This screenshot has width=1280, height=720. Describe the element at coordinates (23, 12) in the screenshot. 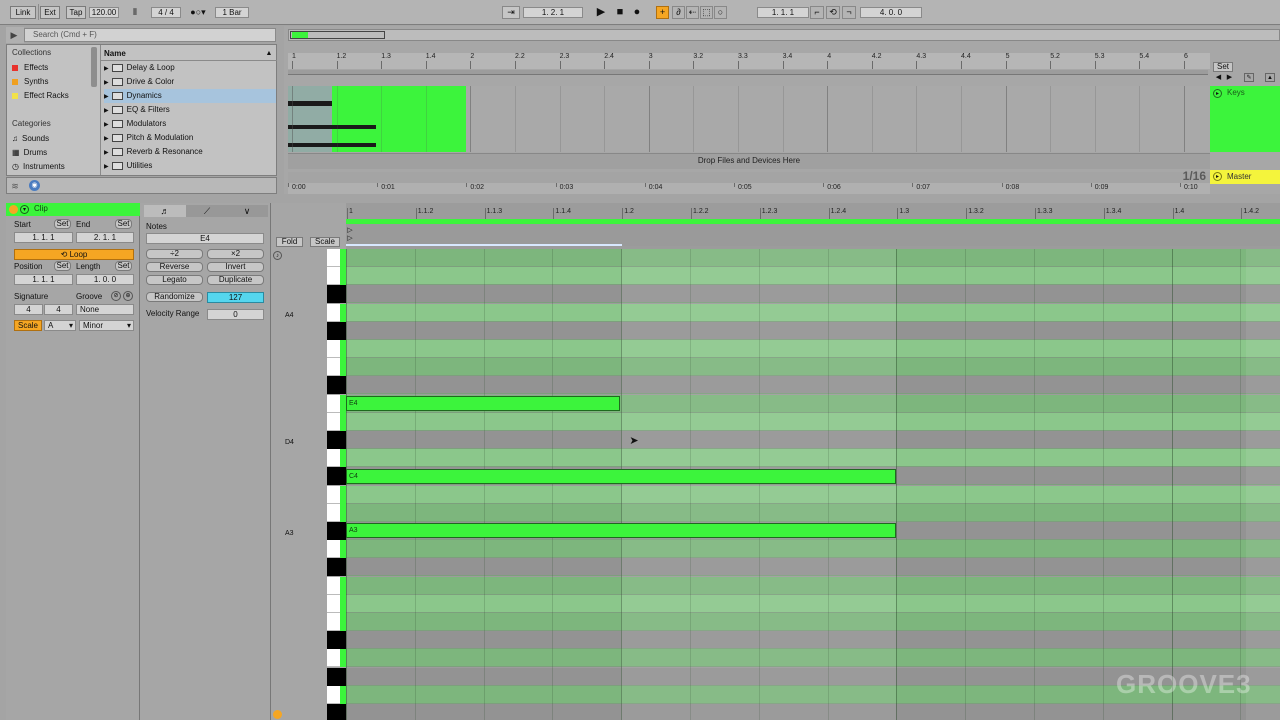

I see `link-button: Link` at that location.